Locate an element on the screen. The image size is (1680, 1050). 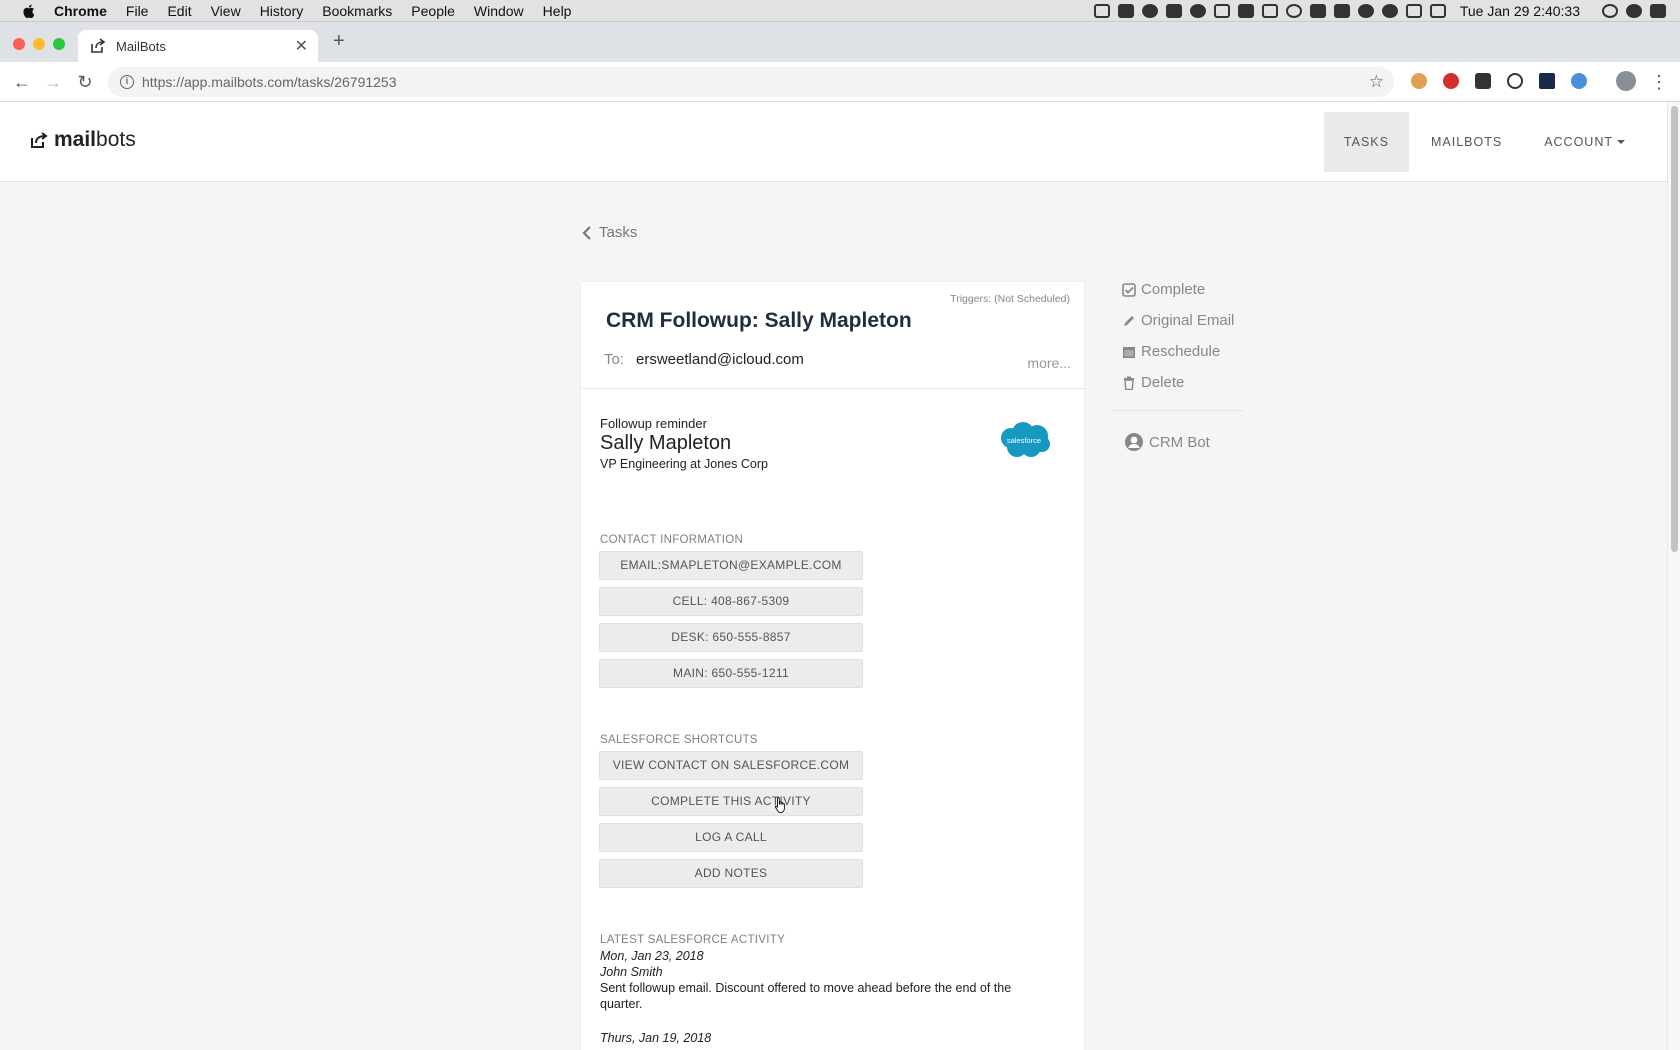
url-host: https://app.mailbots.com is located at coordinates (218, 82).